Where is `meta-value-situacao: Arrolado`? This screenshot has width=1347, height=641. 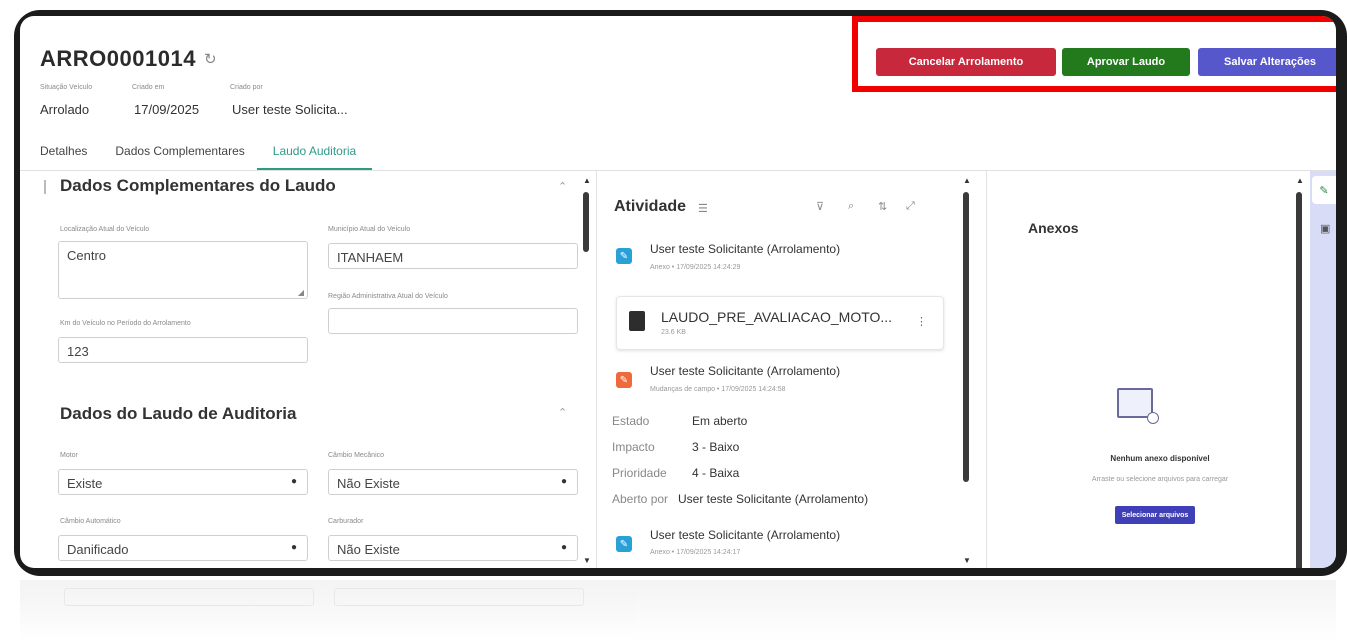
meta-value-situacao: Arrolado is located at coordinates (65, 109).